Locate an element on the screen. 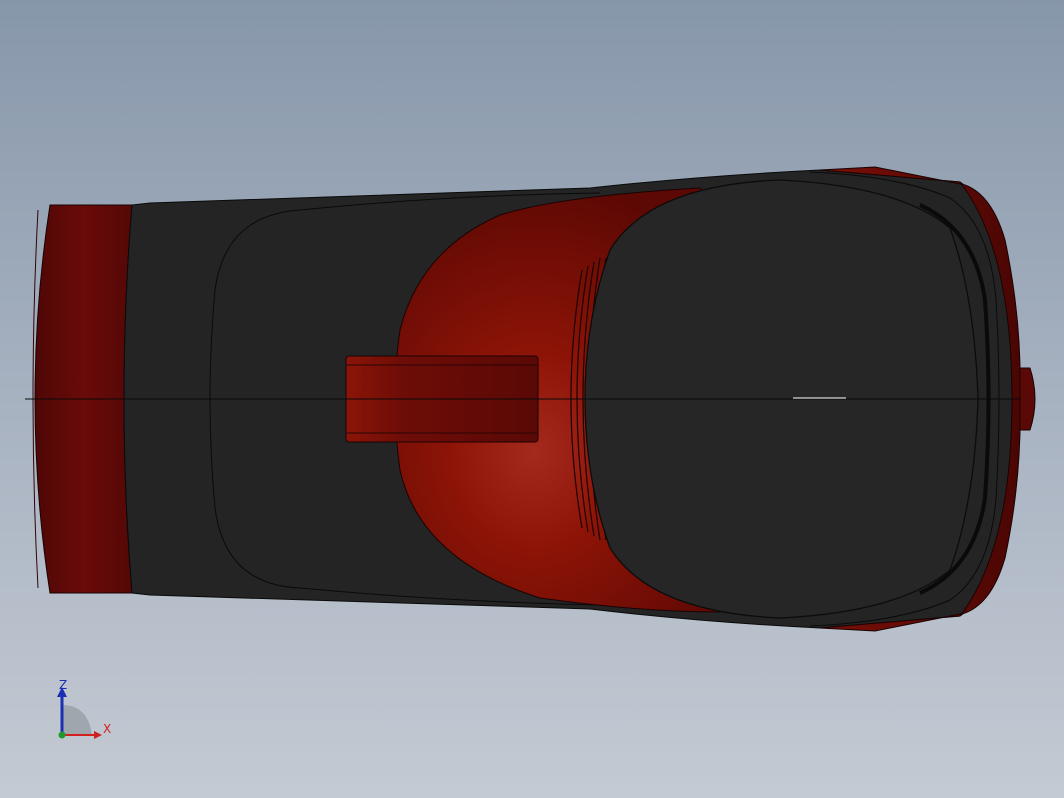  z-axis-label: Z is located at coordinates (63, 685).